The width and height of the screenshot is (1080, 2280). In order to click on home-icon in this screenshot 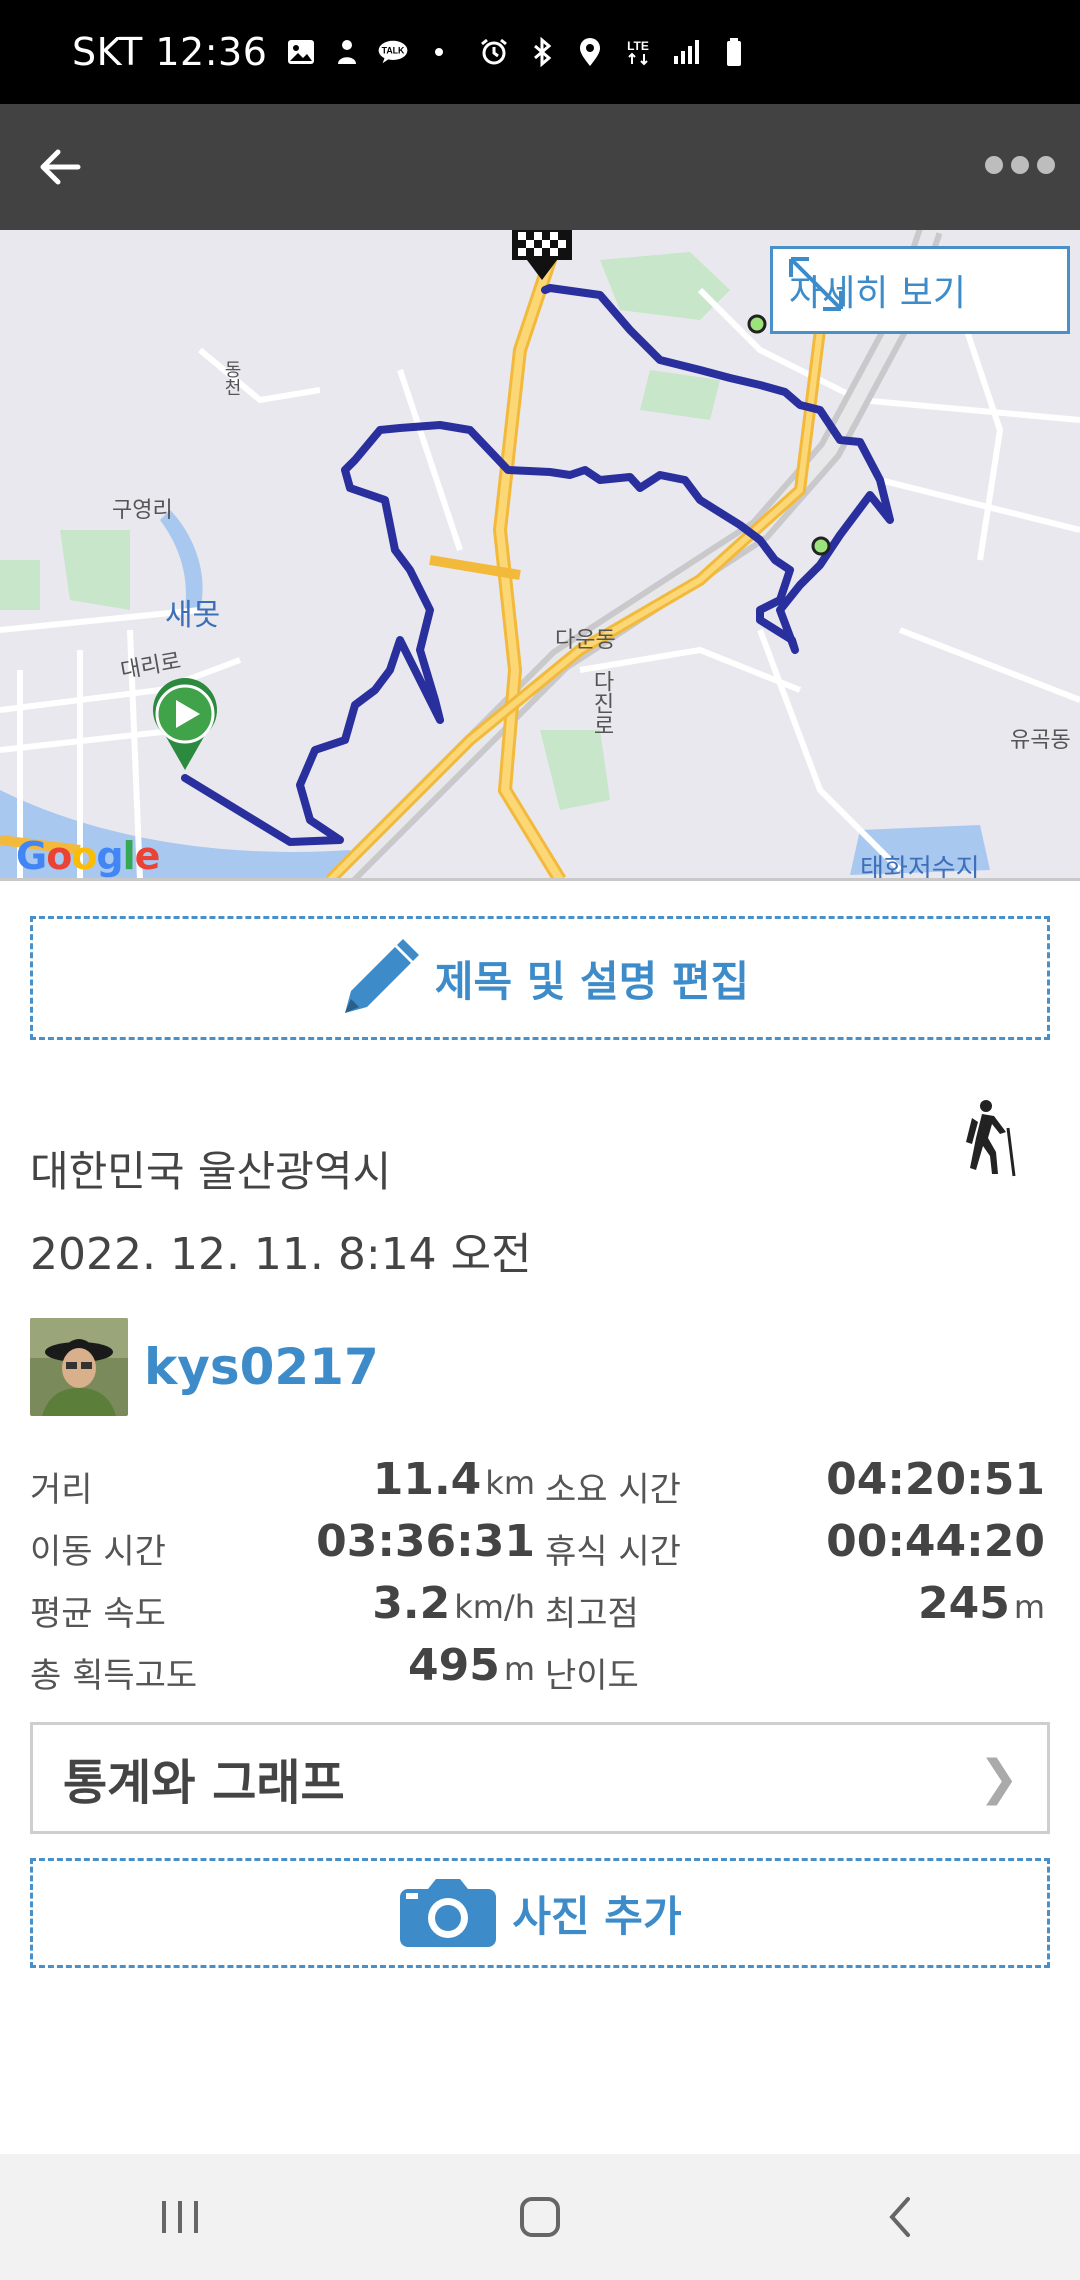, I will do `click(540, 2217)`.